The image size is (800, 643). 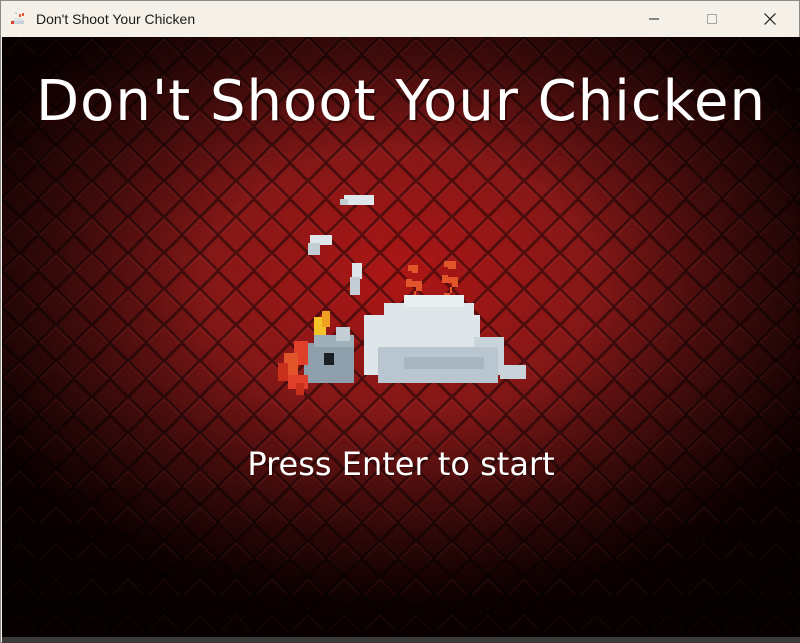 I want to click on maximize-icon, so click(x=712, y=19).